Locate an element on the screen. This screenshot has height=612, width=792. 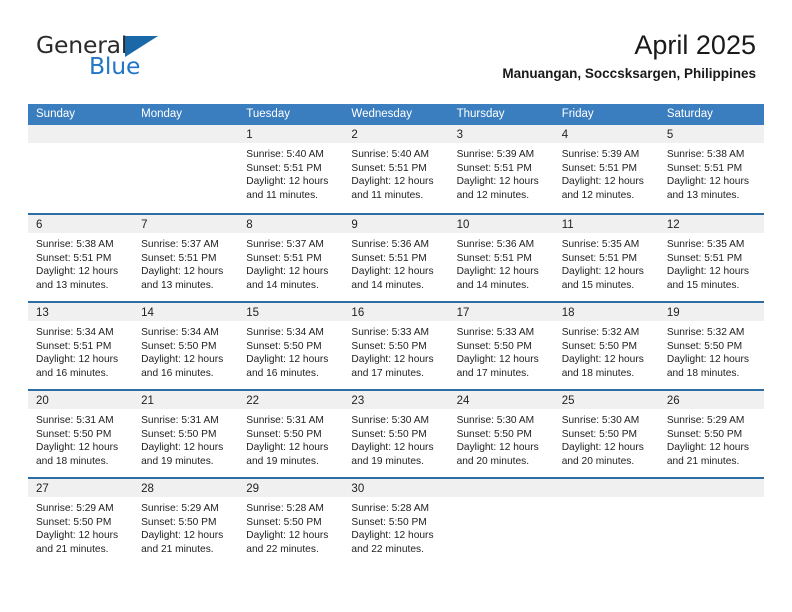
day-number-strip: 27 is located at coordinates (81, 488).